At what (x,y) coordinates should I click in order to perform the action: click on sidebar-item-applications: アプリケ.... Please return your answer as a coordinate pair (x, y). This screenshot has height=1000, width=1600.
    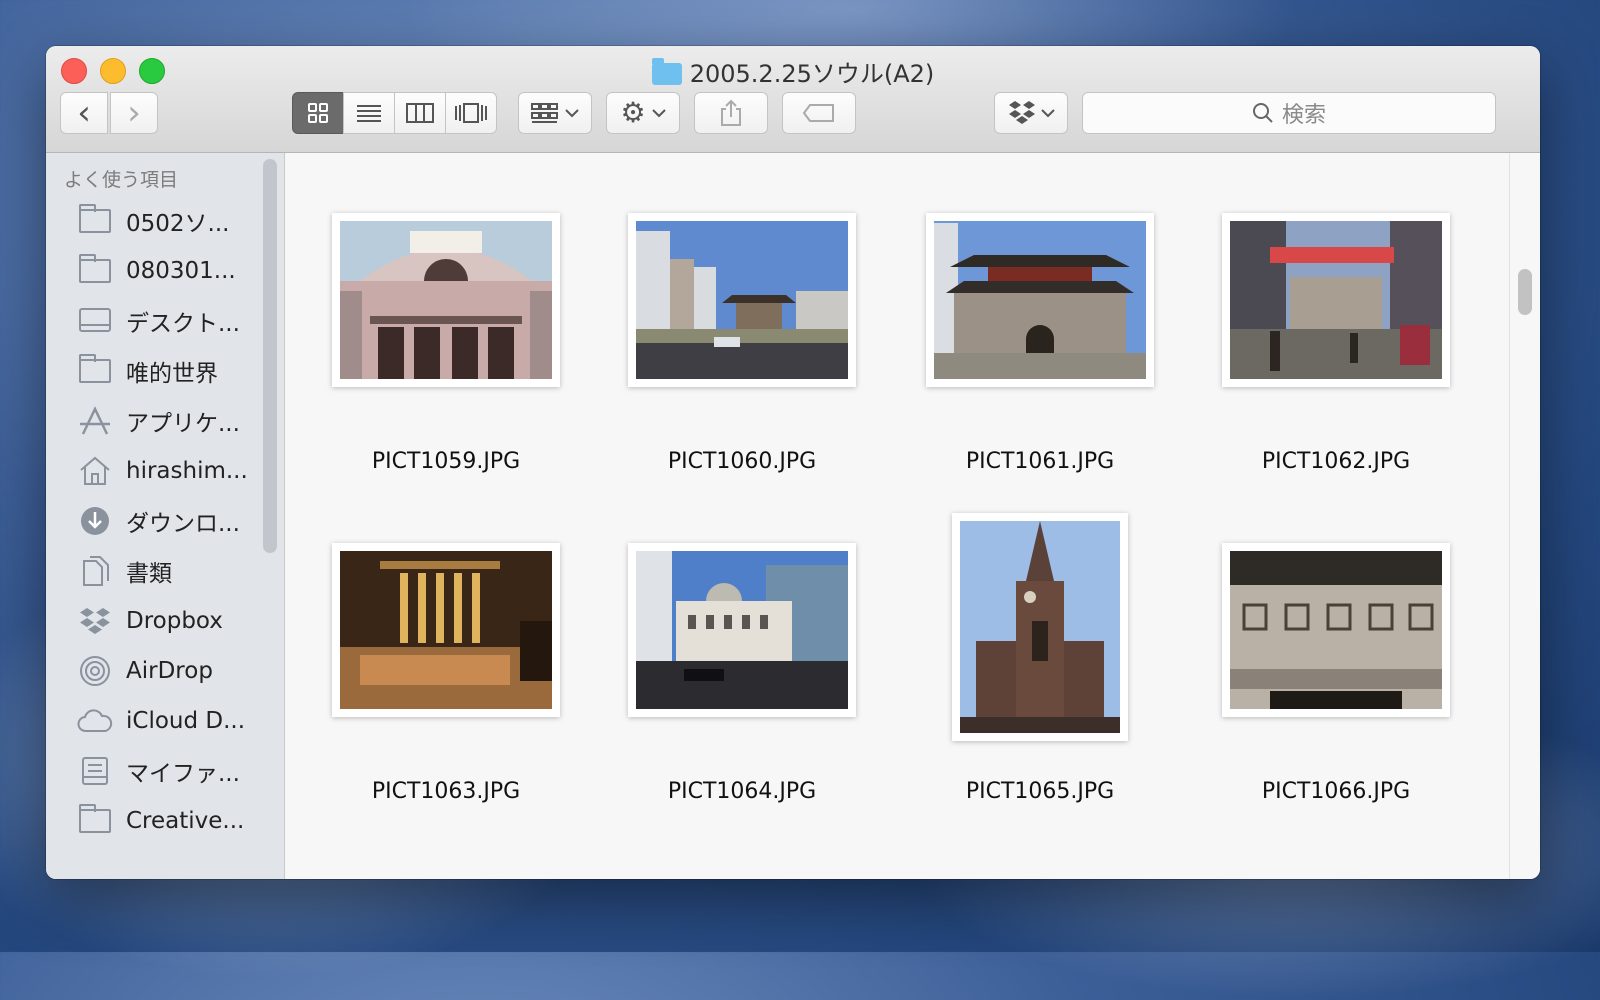
    Looking at the image, I should click on (158, 421).